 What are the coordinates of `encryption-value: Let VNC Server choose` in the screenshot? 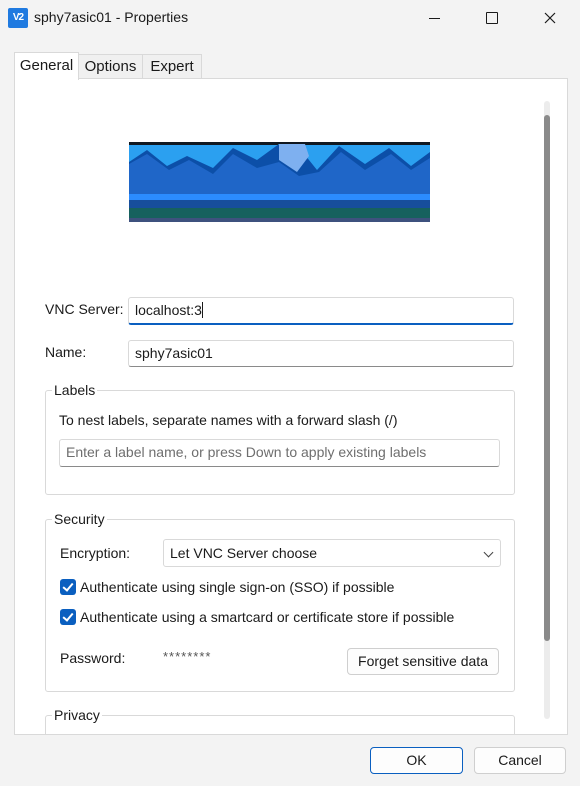 It's located at (244, 553).